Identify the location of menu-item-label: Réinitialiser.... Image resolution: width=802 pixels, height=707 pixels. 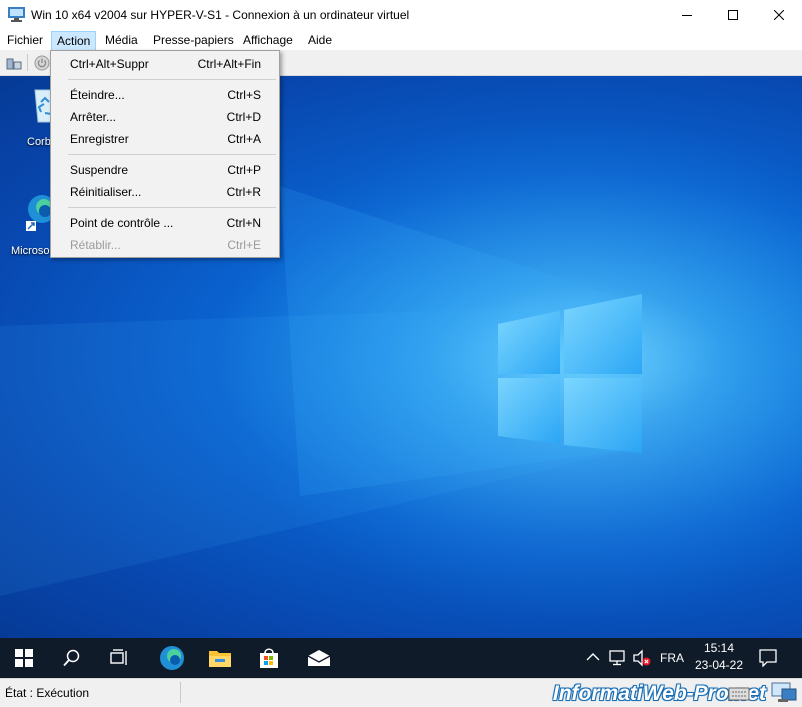
(106, 192).